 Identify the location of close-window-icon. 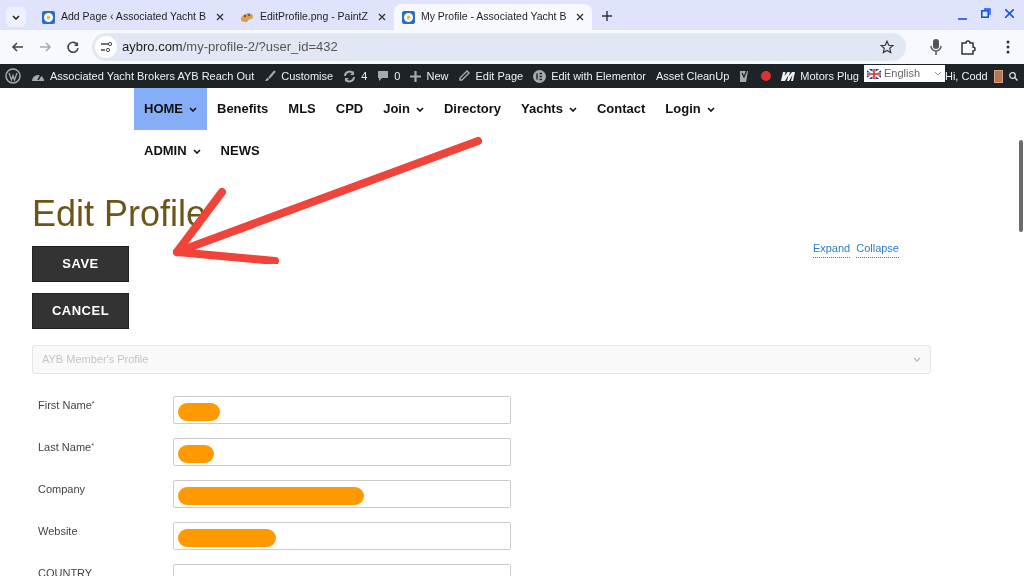
(1009, 13).